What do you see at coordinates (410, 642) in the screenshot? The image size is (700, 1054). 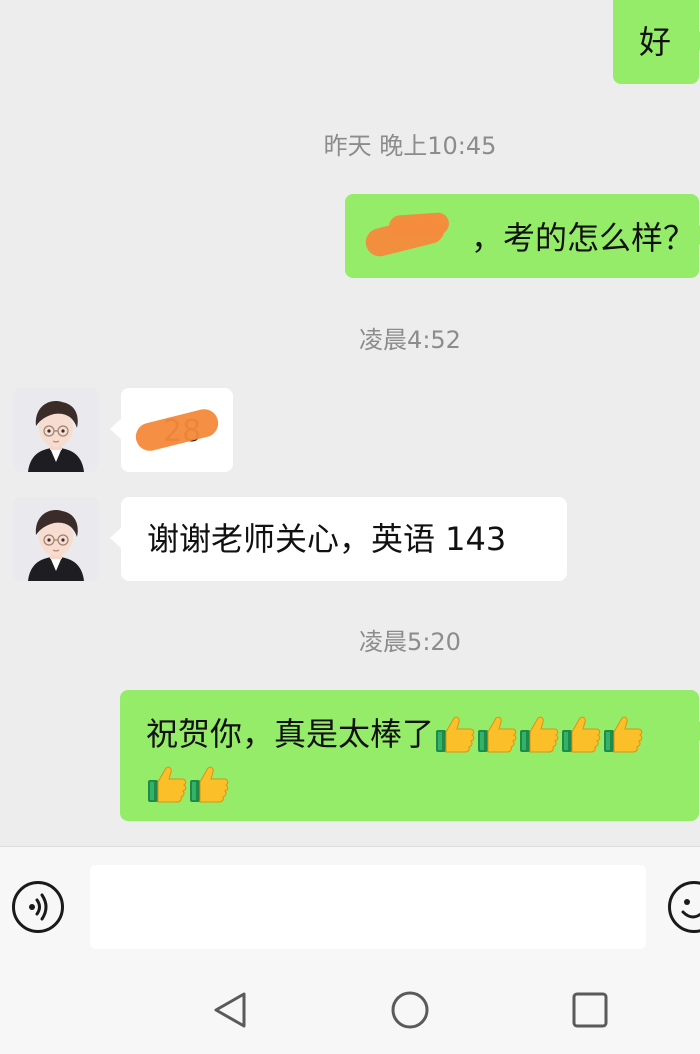 I see `timestamp: 凌晨5:20` at bounding box center [410, 642].